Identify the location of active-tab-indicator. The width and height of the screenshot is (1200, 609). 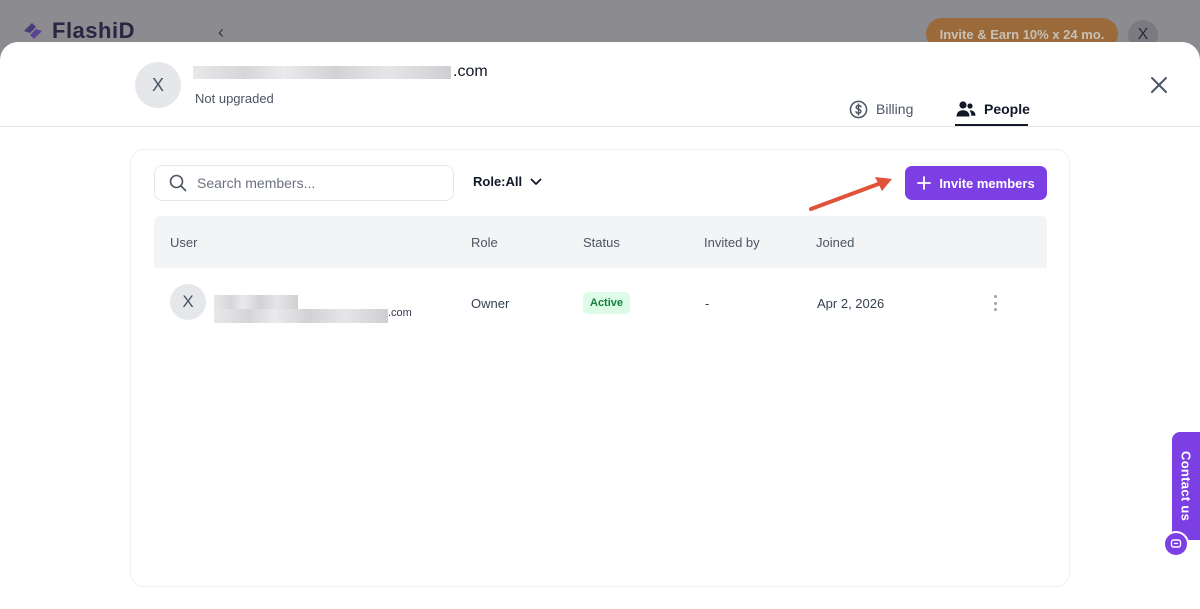
(991, 125).